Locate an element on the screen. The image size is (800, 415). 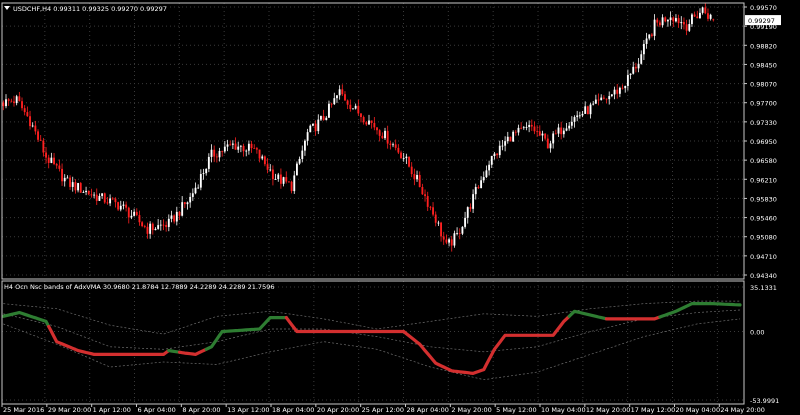
time-tick-label: 24 May 20:00 is located at coordinates (742, 410).